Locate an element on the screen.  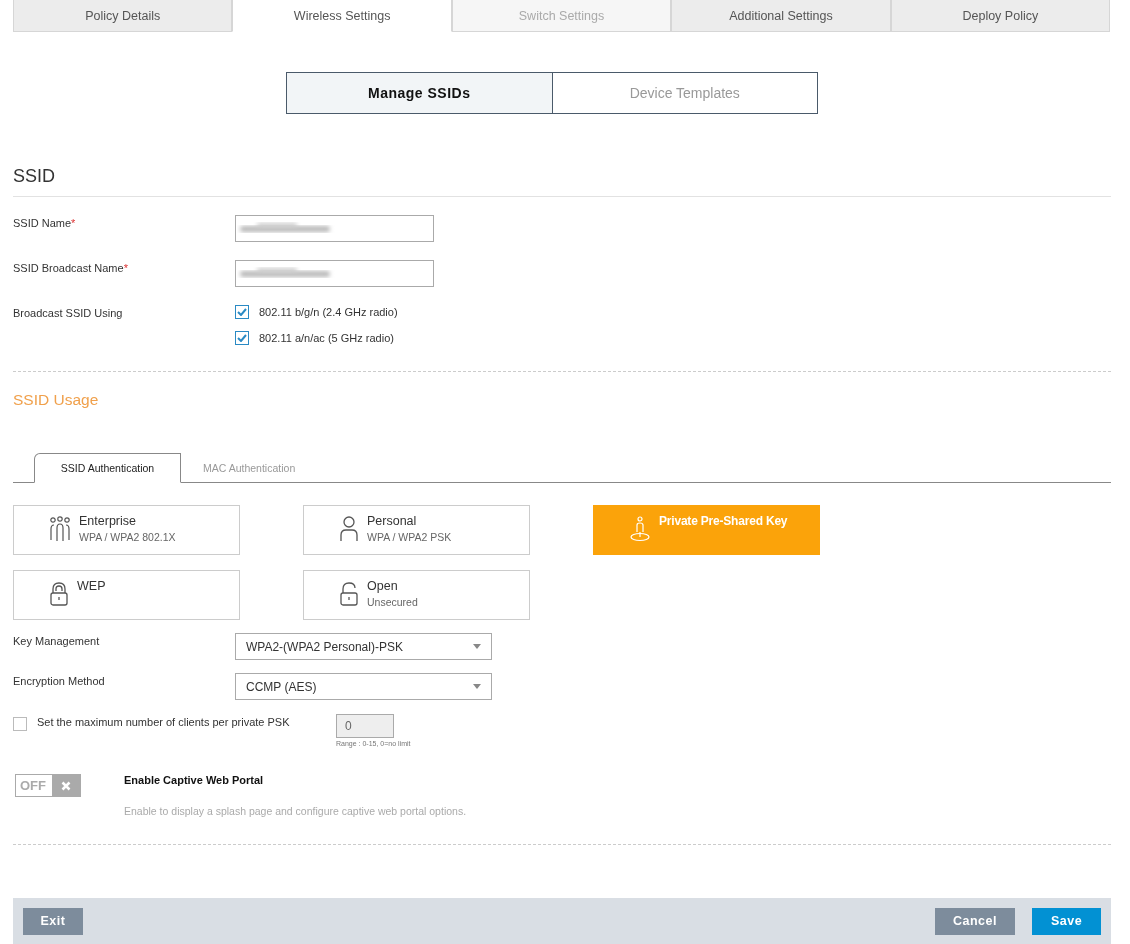
auth-option-card: Enterprise WPA / WPA2 802.1X is located at coordinates (126, 530).